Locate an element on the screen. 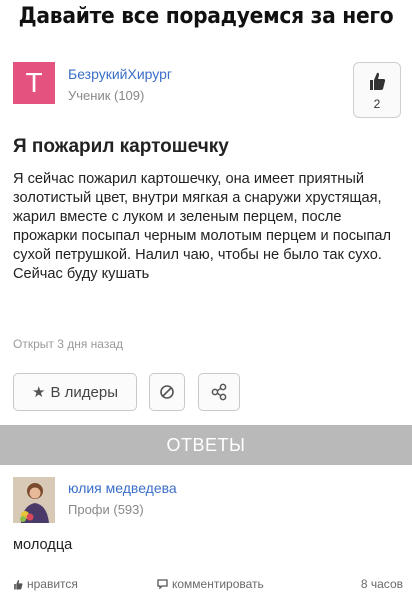  answer-author-rank: Профи (593) is located at coordinates (106, 509).